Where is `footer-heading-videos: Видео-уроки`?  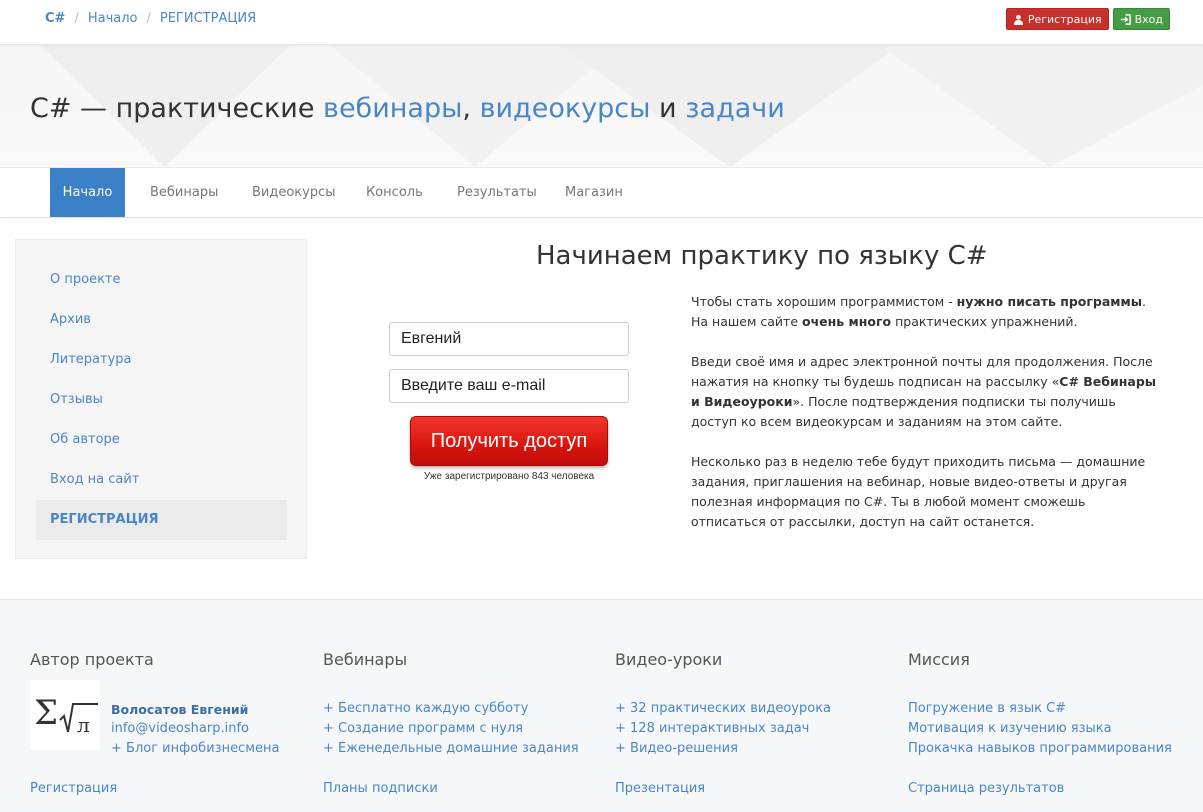
footer-heading-videos: Видео-уроки is located at coordinates (669, 659).